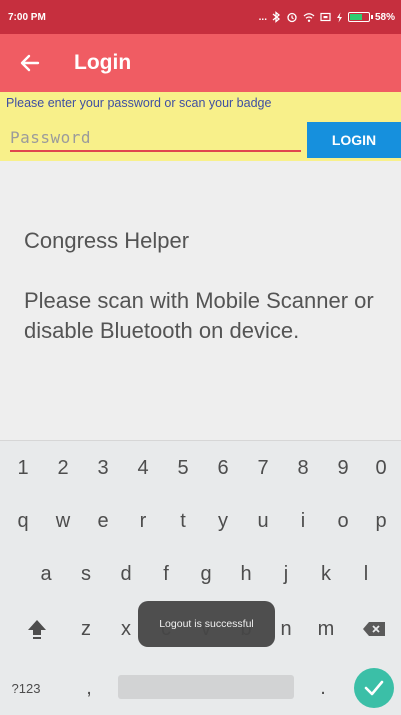  Describe the element at coordinates (103, 62) in the screenshot. I see `page-title: Login` at that location.